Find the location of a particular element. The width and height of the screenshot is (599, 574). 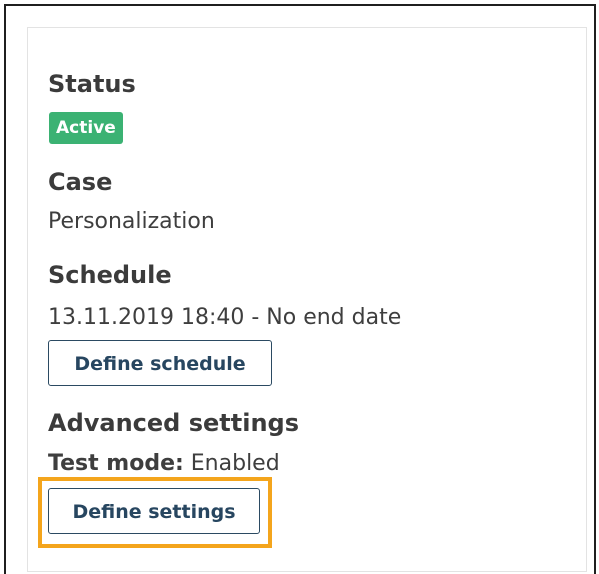

test-mode-line: Test mode: Enabled is located at coordinates (164, 464).